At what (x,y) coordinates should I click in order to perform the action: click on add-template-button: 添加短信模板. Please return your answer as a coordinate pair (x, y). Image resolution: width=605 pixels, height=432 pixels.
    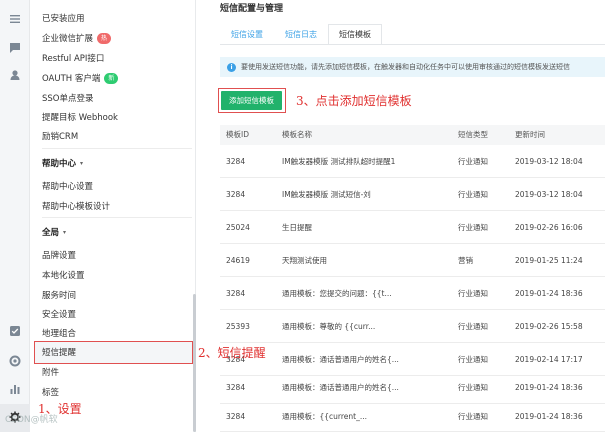
    Looking at the image, I should click on (251, 100).